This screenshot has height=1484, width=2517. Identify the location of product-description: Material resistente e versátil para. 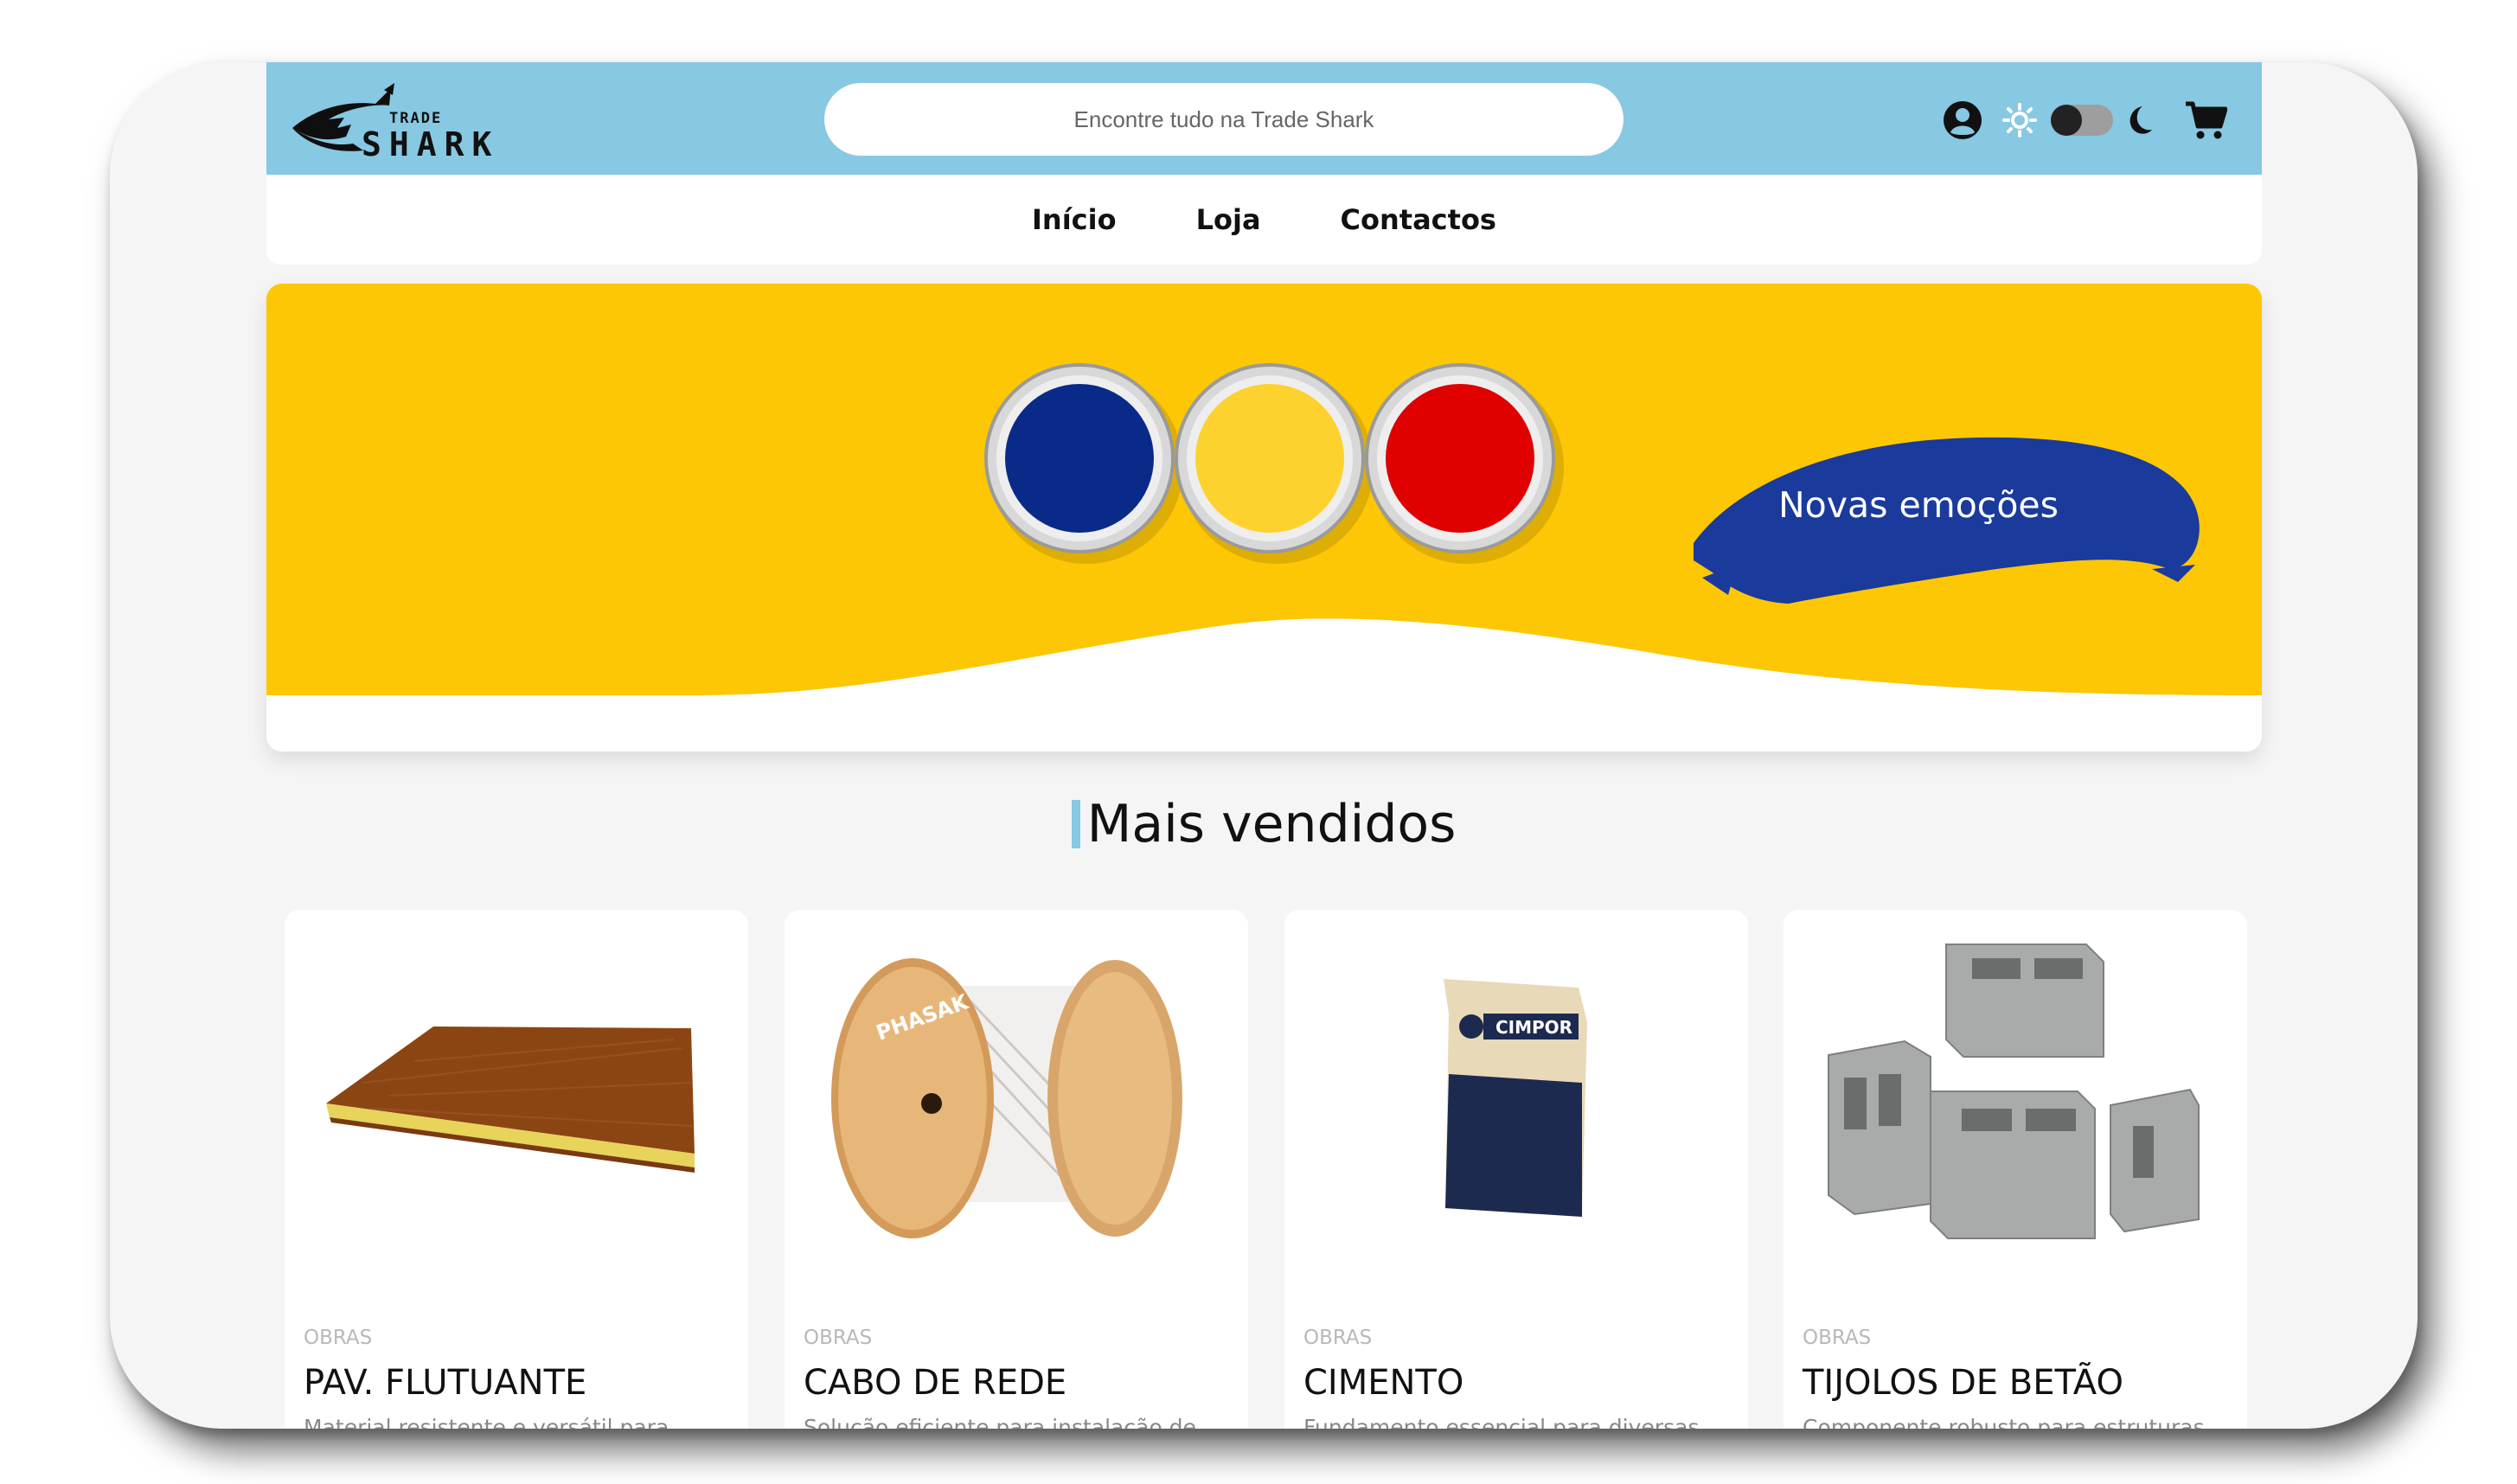
(487, 1422).